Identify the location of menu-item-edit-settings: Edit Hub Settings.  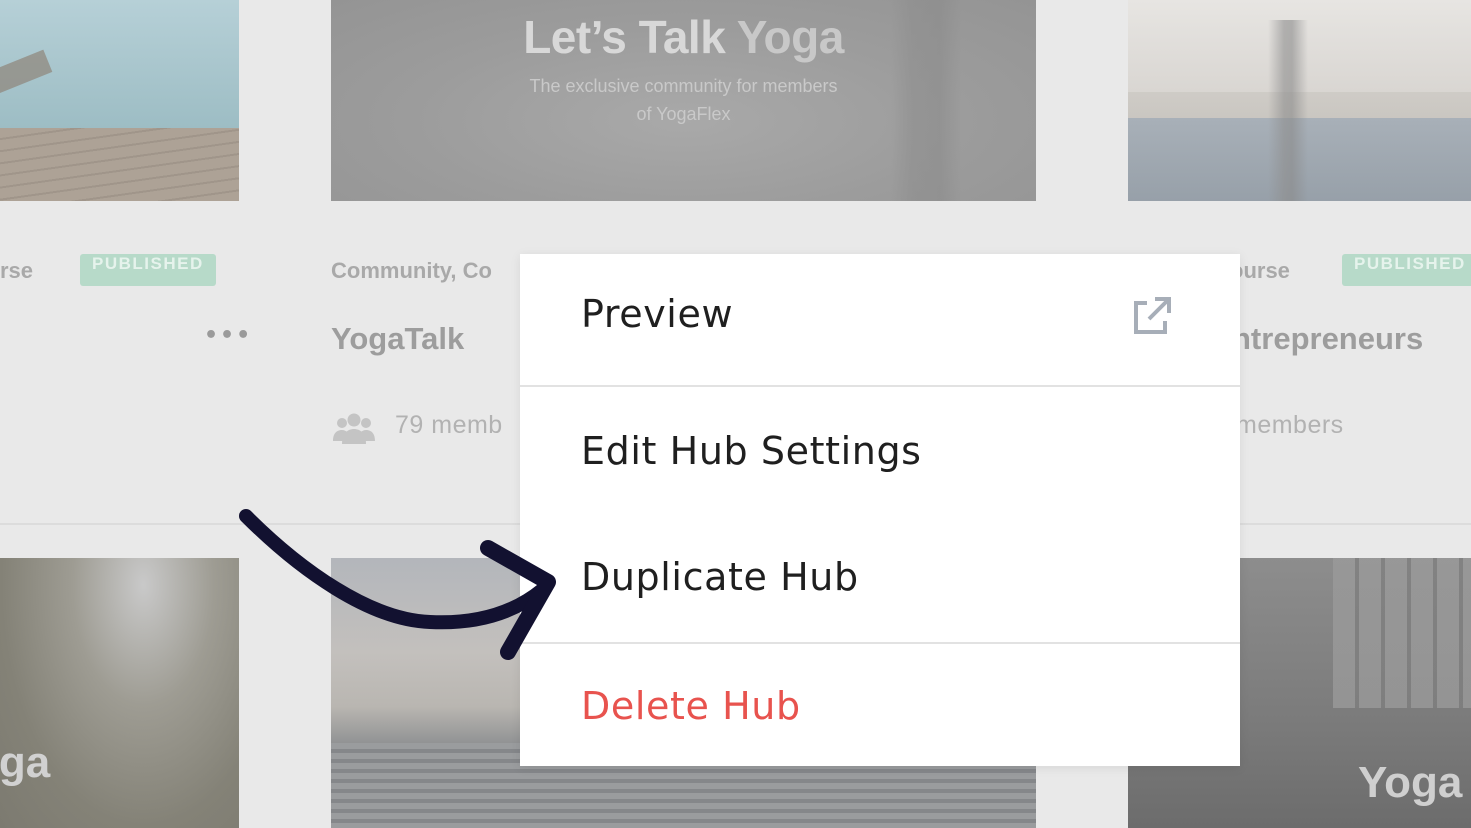
(880, 451).